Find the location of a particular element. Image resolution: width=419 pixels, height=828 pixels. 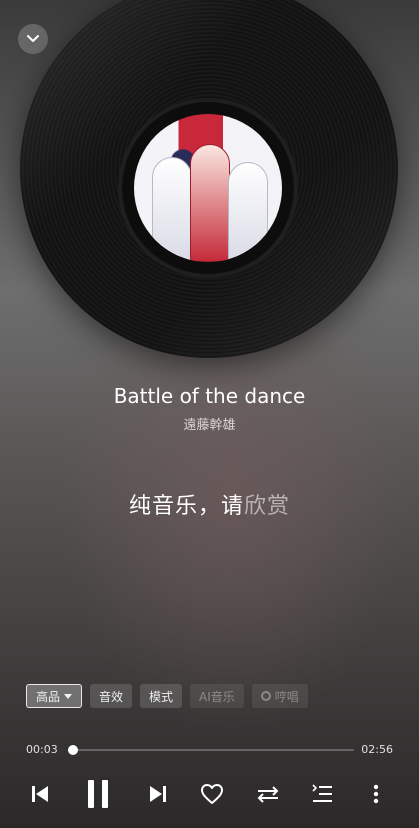

hum-label: 哼唱 is located at coordinates (286, 696).